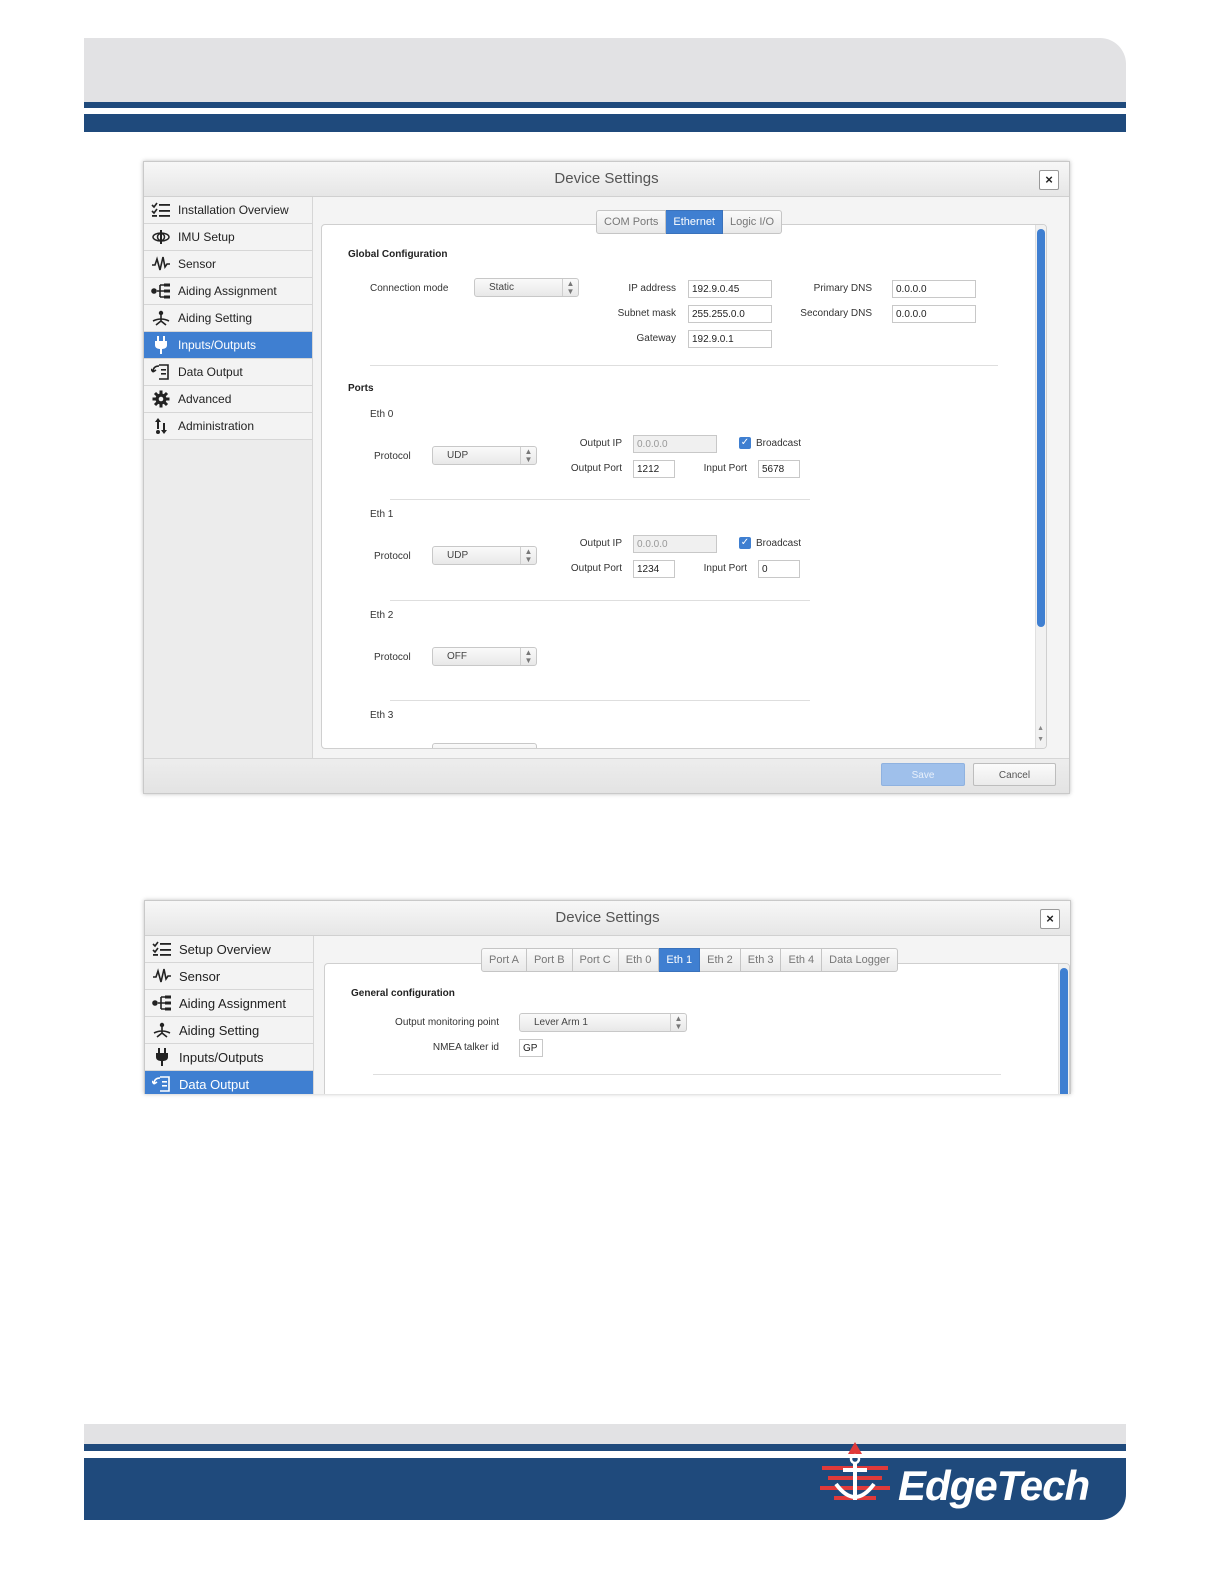  What do you see at coordinates (779, 543) in the screenshot?
I see `eth1-broadcast-label: Broadcast` at bounding box center [779, 543].